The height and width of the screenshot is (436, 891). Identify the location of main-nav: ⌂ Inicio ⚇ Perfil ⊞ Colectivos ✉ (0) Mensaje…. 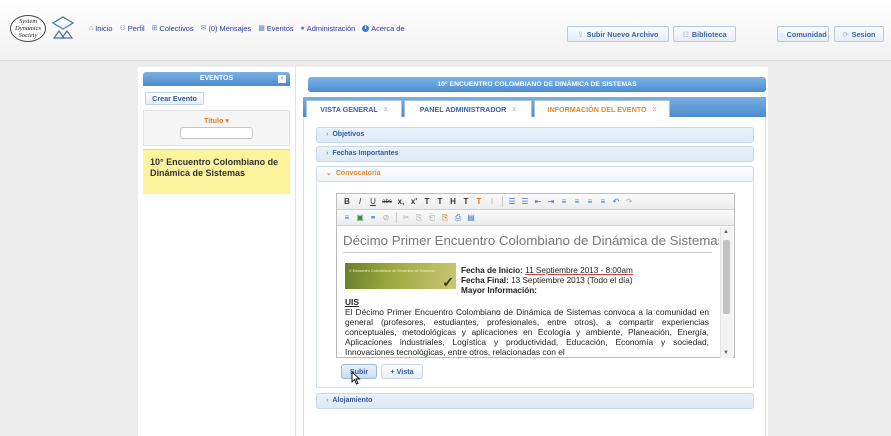
(247, 28).